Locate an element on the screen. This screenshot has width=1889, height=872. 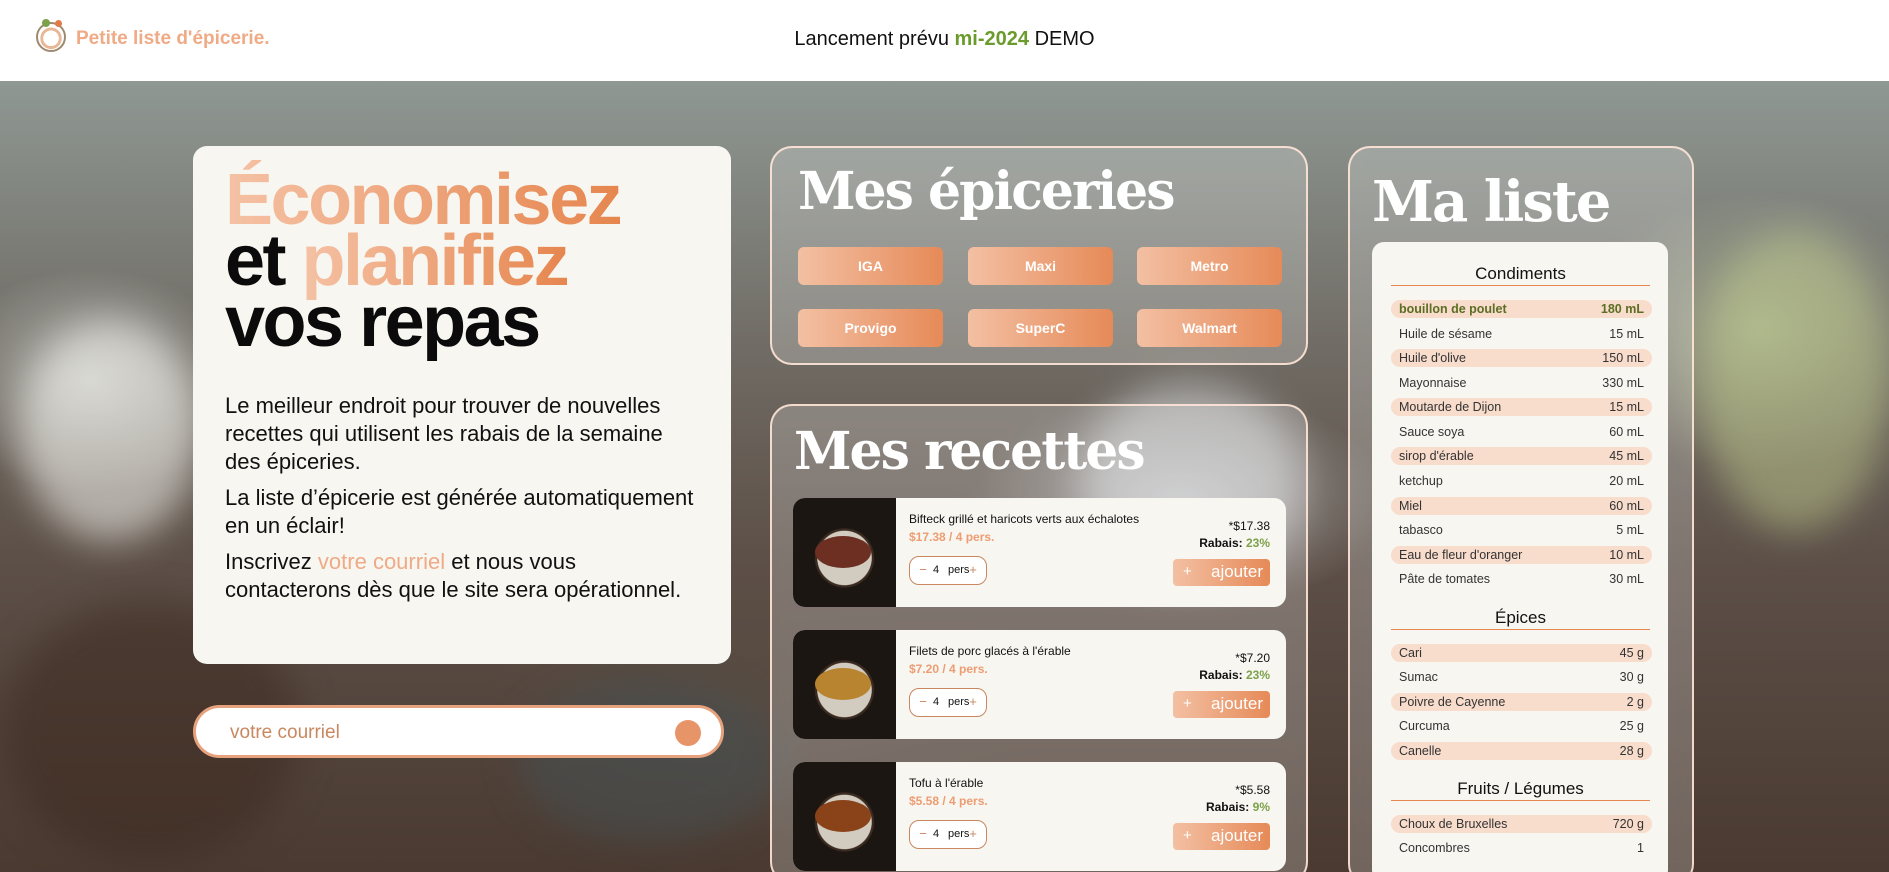
list-item: Sauce soya 60 mL is located at coordinates (1521, 432).